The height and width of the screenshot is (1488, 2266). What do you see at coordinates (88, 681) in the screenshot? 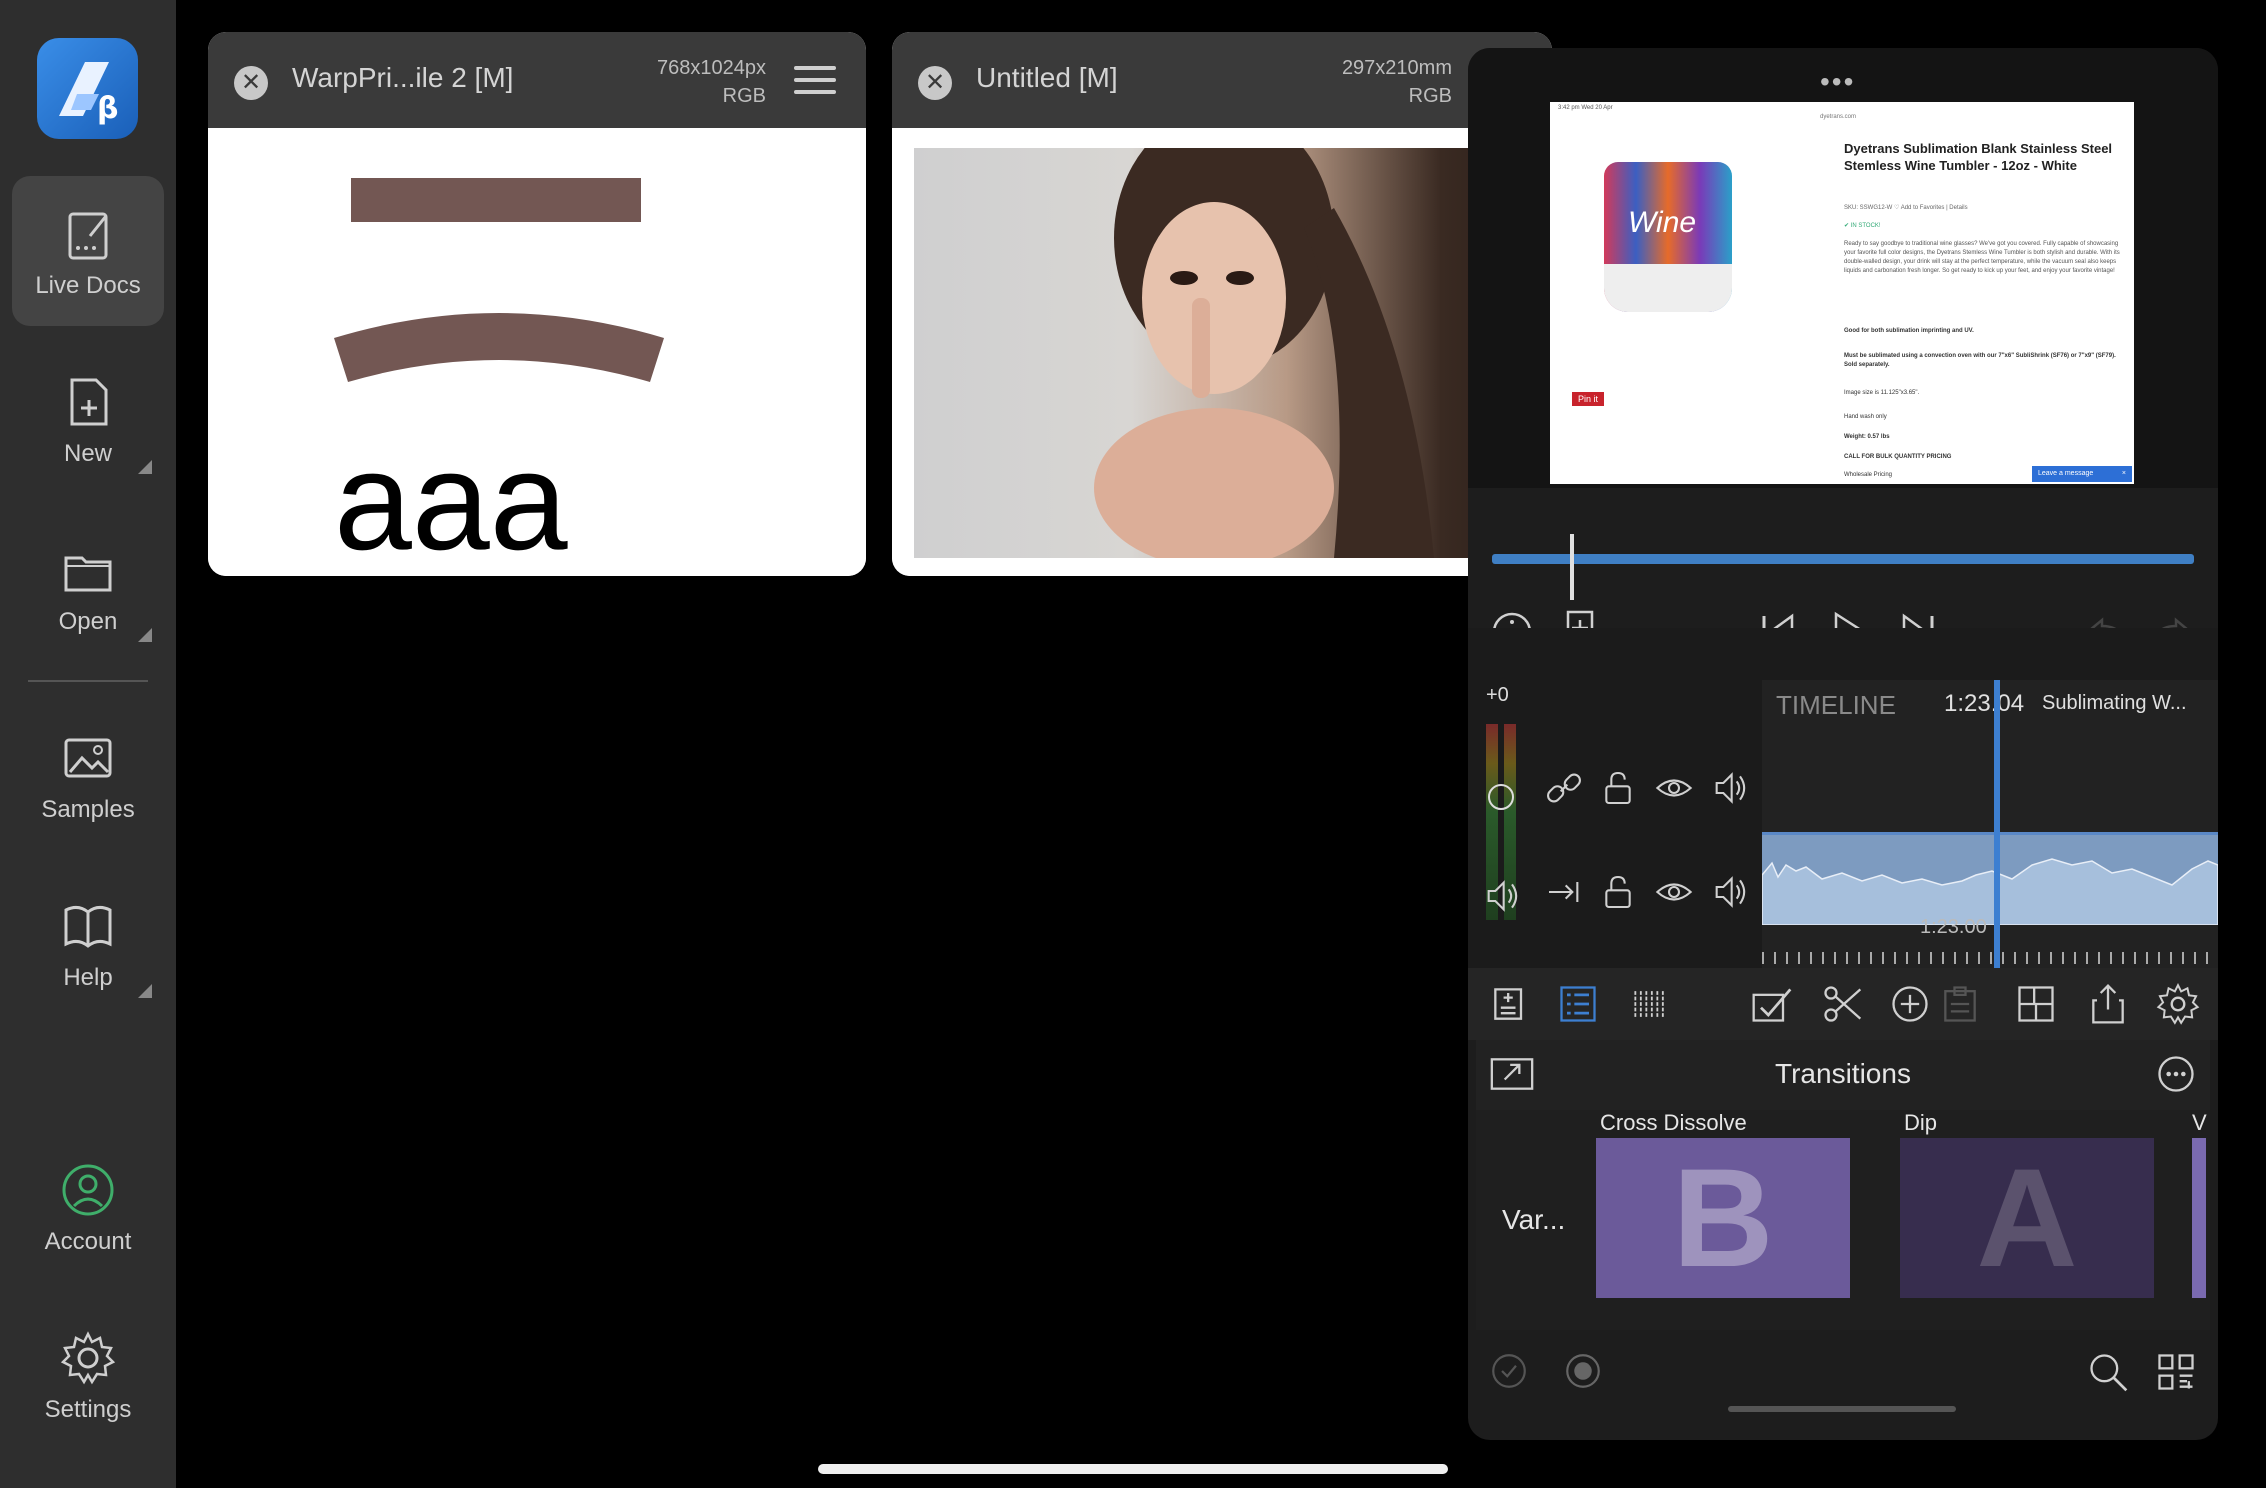
I see `sidebar-divider` at bounding box center [88, 681].